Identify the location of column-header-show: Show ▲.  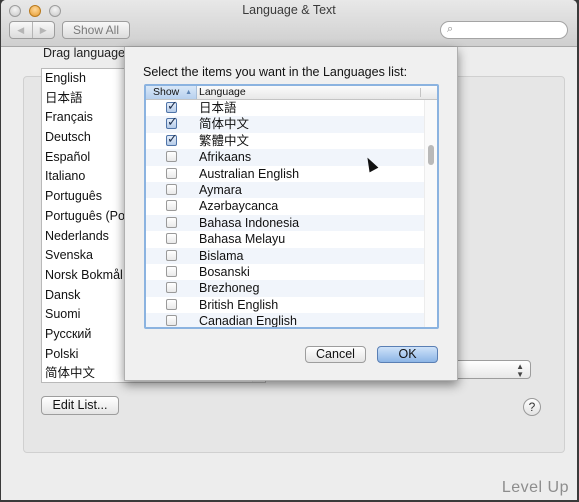
(171, 92).